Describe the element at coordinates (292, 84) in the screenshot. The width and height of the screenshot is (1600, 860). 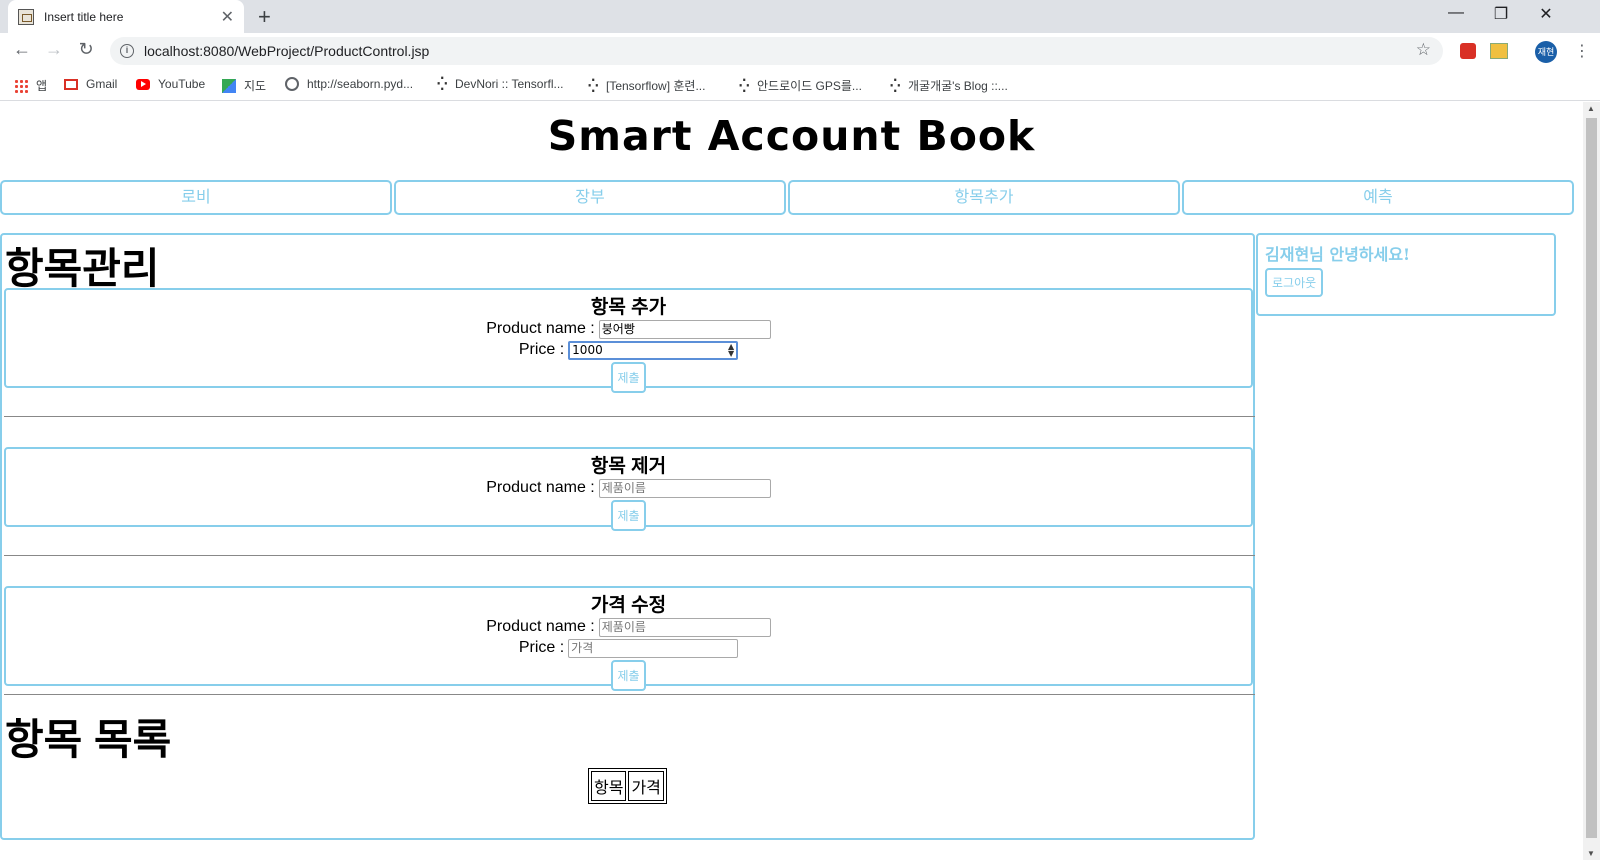
I see `globe-icon` at that location.